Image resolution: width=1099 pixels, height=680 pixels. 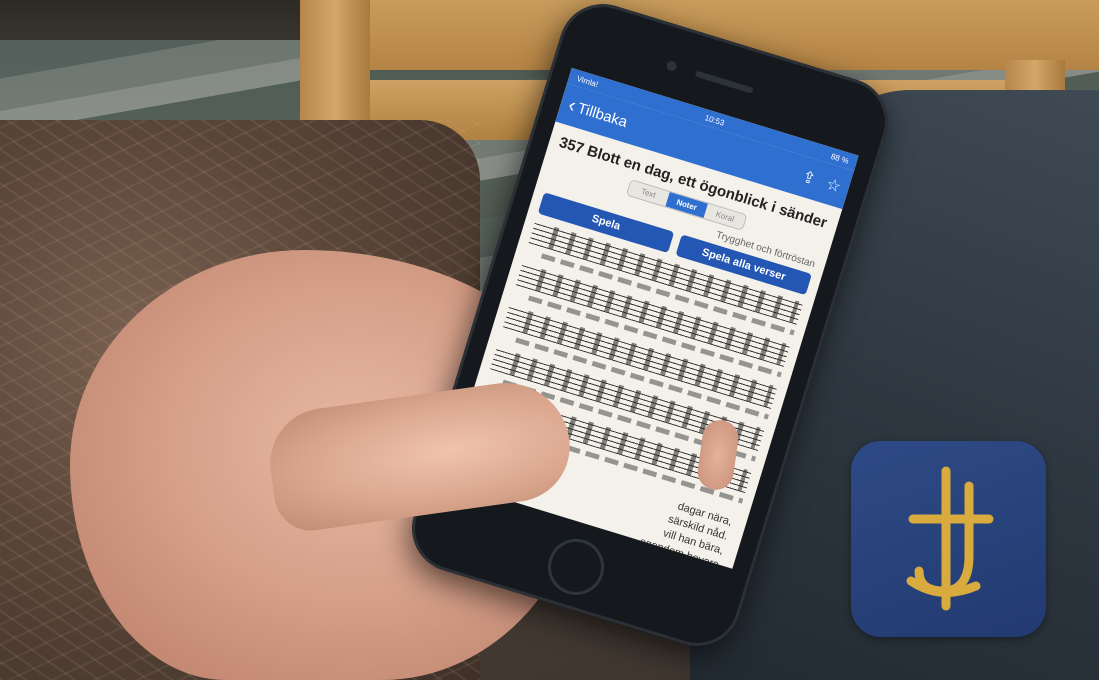 I want to click on battery-label: 88 %, so click(x=839, y=158).